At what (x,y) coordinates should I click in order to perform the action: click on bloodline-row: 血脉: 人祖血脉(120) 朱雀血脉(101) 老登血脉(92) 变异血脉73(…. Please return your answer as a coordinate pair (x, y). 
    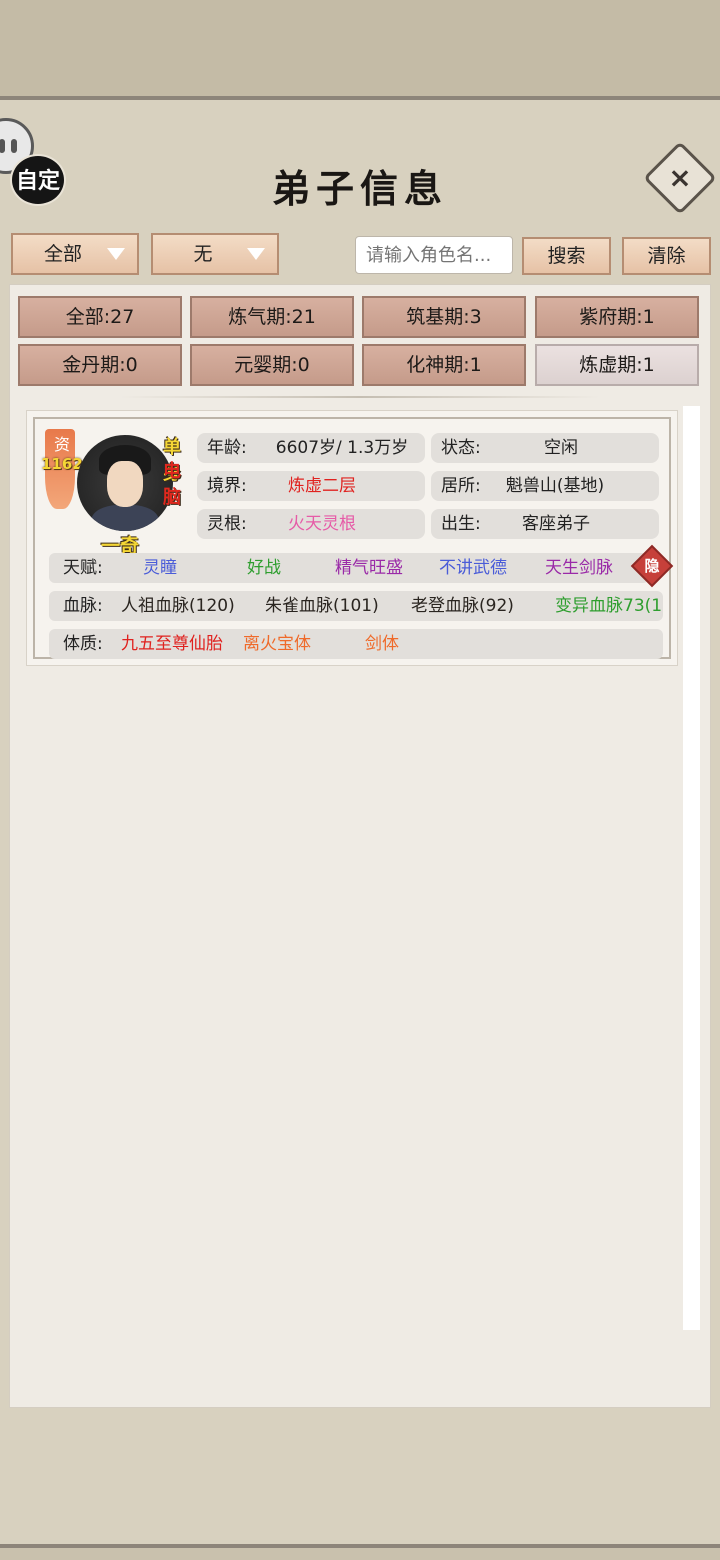
    Looking at the image, I should click on (356, 606).